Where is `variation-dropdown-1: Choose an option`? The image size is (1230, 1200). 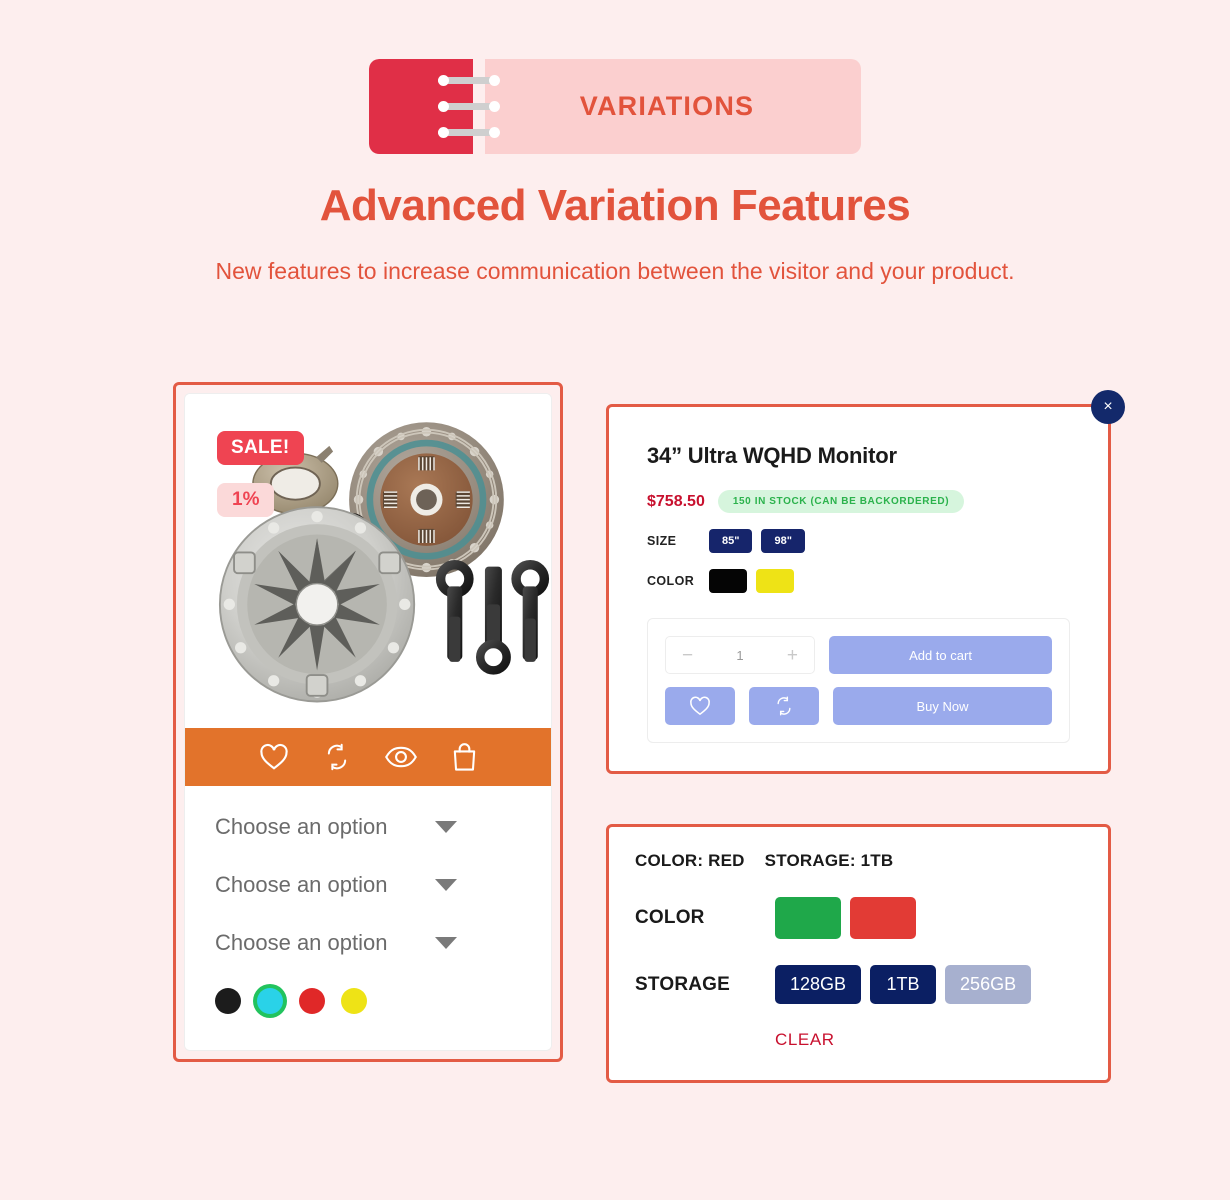
variation-dropdown-1: Choose an option is located at coordinates (336, 827).